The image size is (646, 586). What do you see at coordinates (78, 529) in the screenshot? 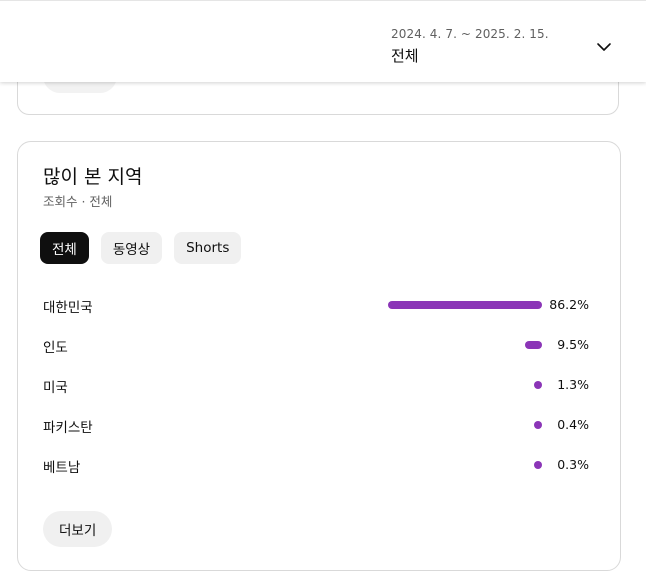
I see `see-more-button: 더보기` at bounding box center [78, 529].